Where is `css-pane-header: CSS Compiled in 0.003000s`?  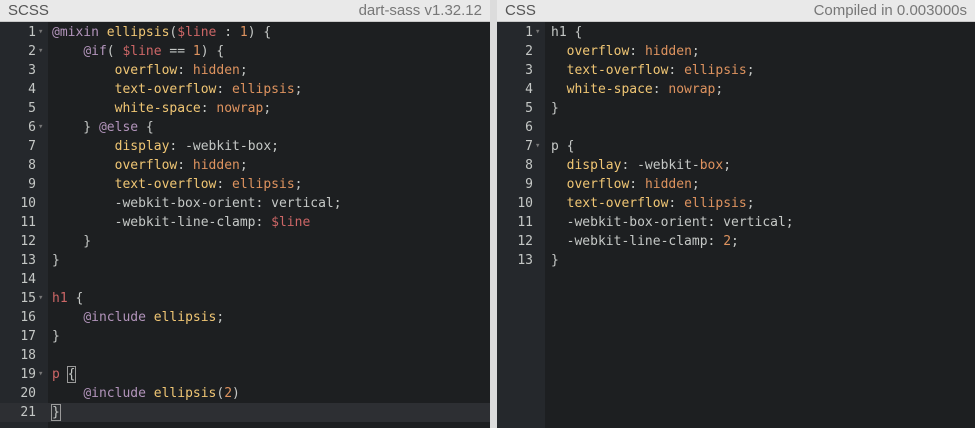 css-pane-header: CSS Compiled in 0.003000s is located at coordinates (736, 11).